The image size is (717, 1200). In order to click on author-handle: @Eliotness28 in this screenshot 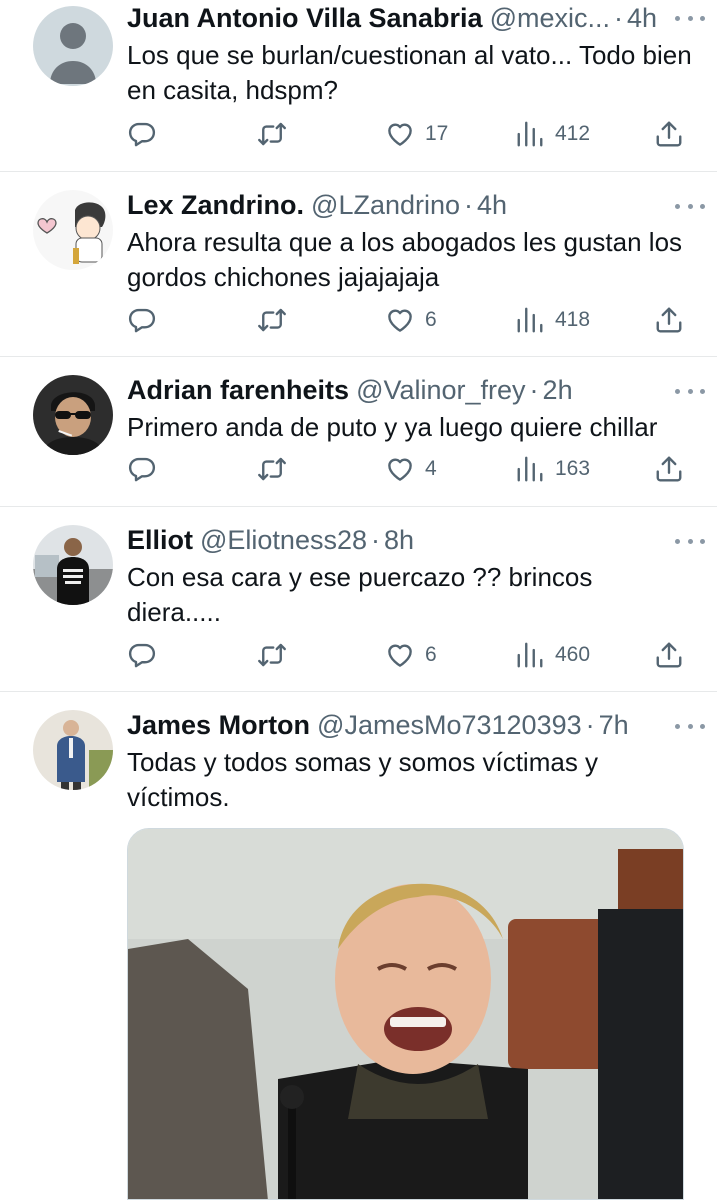, I will do `click(283, 540)`.